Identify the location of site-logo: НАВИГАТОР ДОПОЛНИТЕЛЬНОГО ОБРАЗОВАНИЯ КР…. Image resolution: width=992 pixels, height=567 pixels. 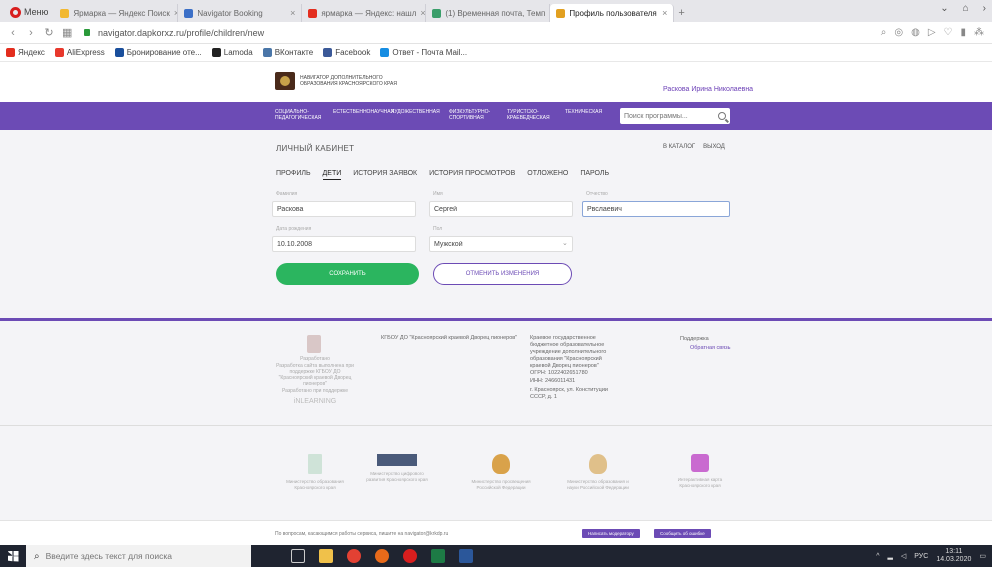
(347, 81).